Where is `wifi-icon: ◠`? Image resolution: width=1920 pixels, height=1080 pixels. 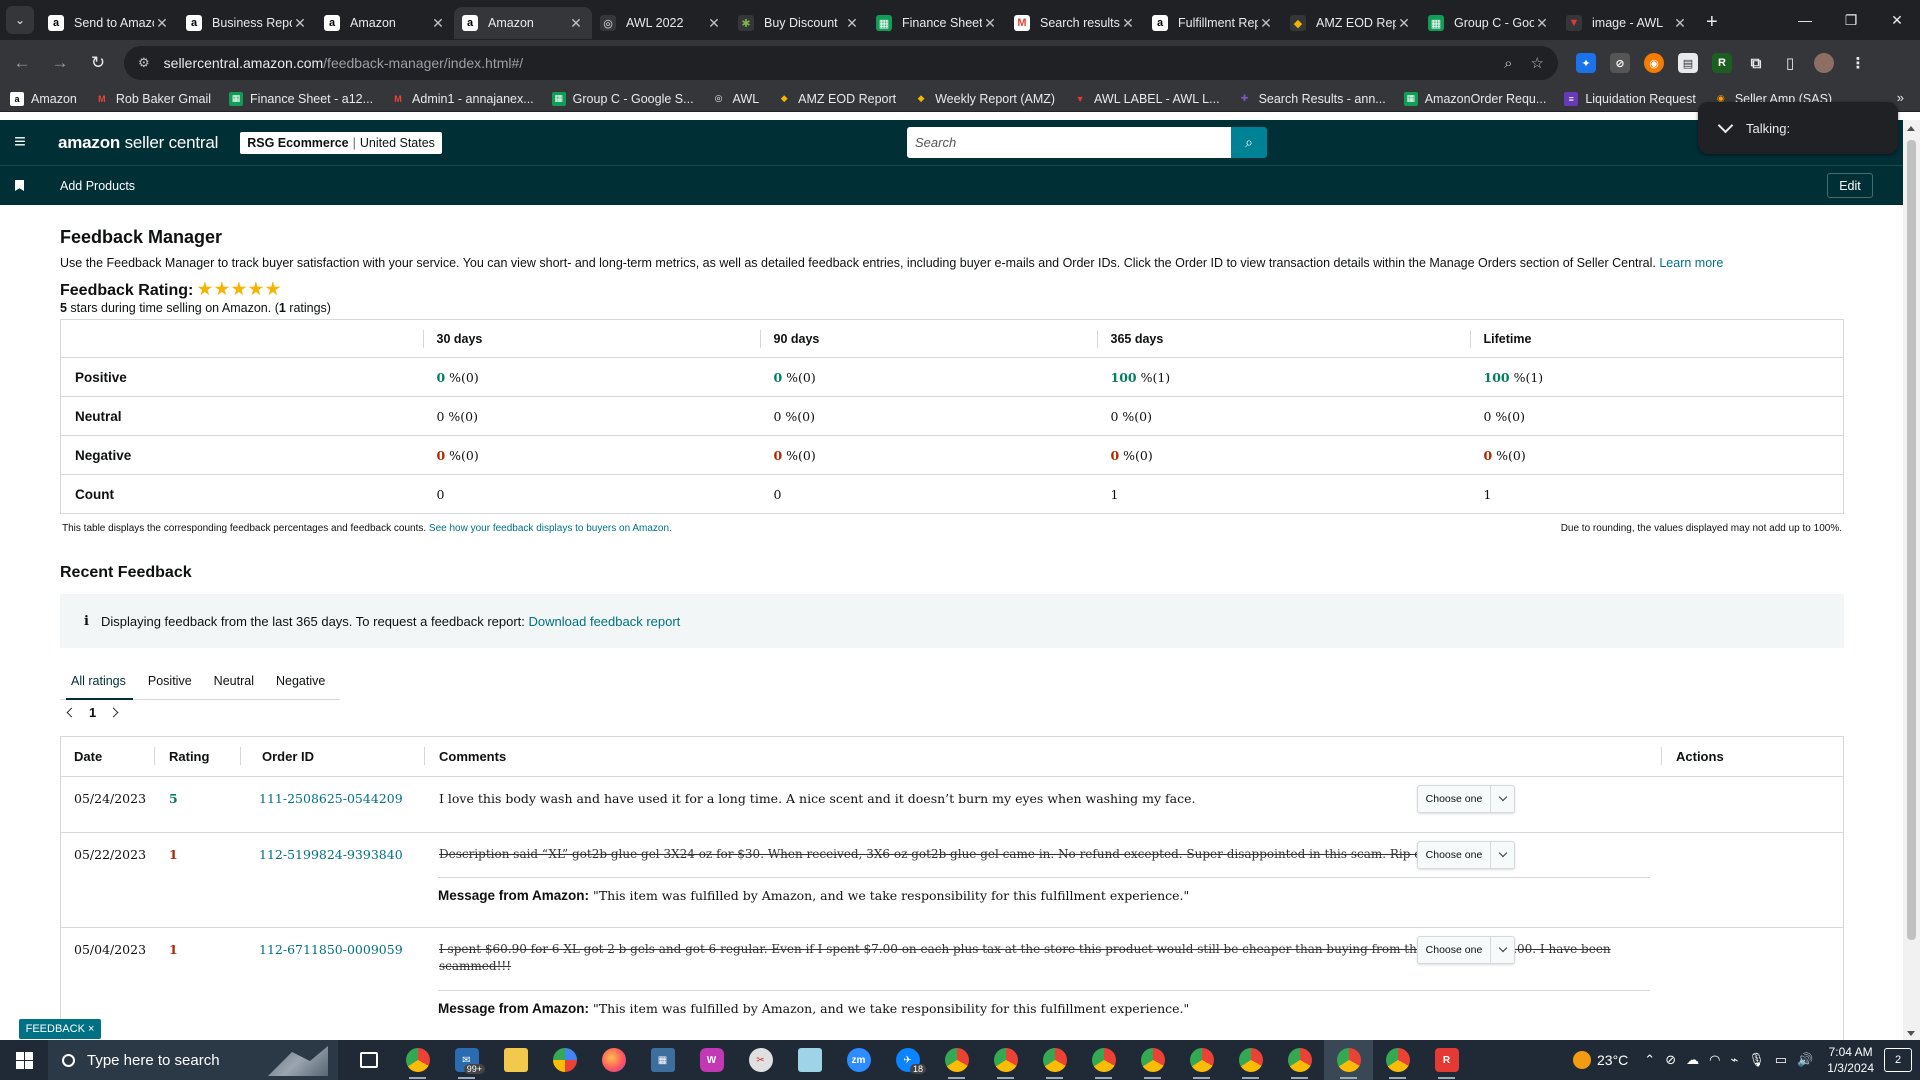
wifi-icon: ◠ is located at coordinates (1714, 1060).